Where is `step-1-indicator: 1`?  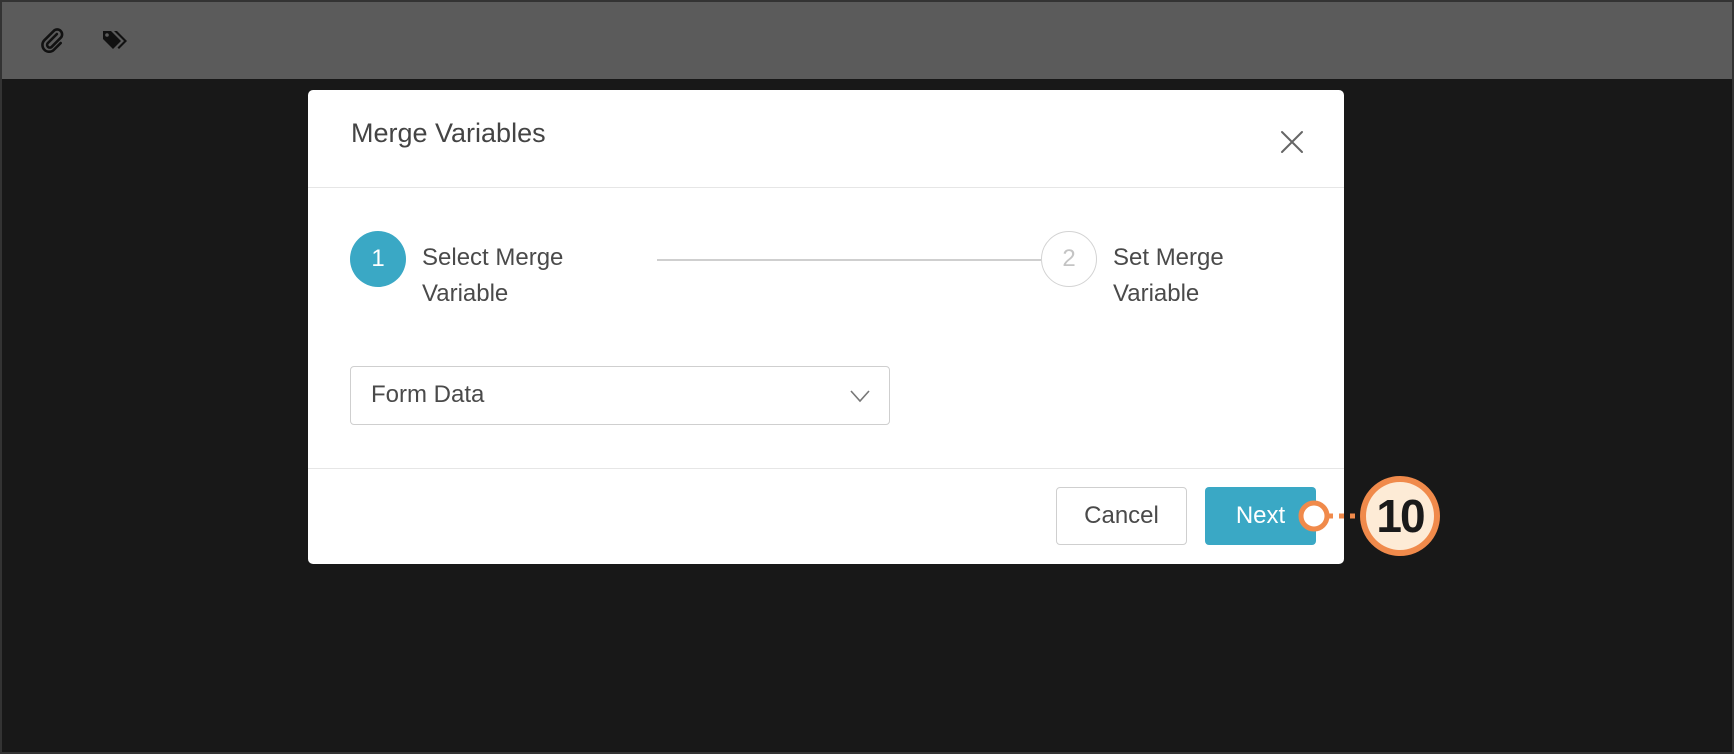
step-1-indicator: 1 is located at coordinates (378, 259).